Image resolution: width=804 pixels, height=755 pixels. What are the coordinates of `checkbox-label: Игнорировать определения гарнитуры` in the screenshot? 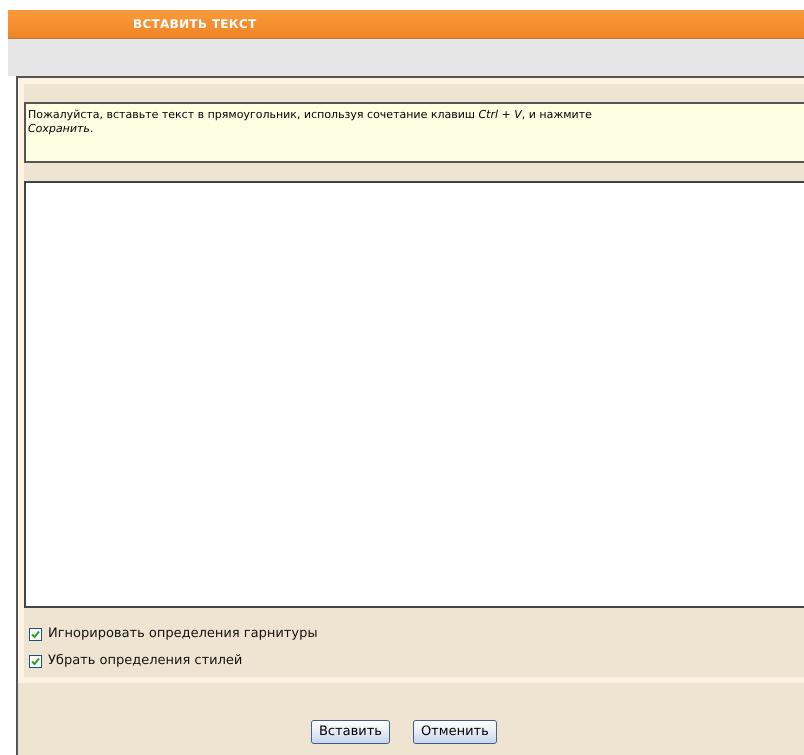 It's located at (183, 634).